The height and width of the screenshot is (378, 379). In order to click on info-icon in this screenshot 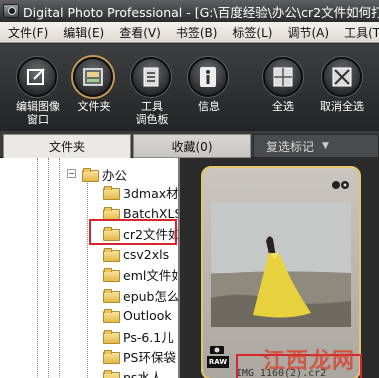, I will do `click(208, 77)`.